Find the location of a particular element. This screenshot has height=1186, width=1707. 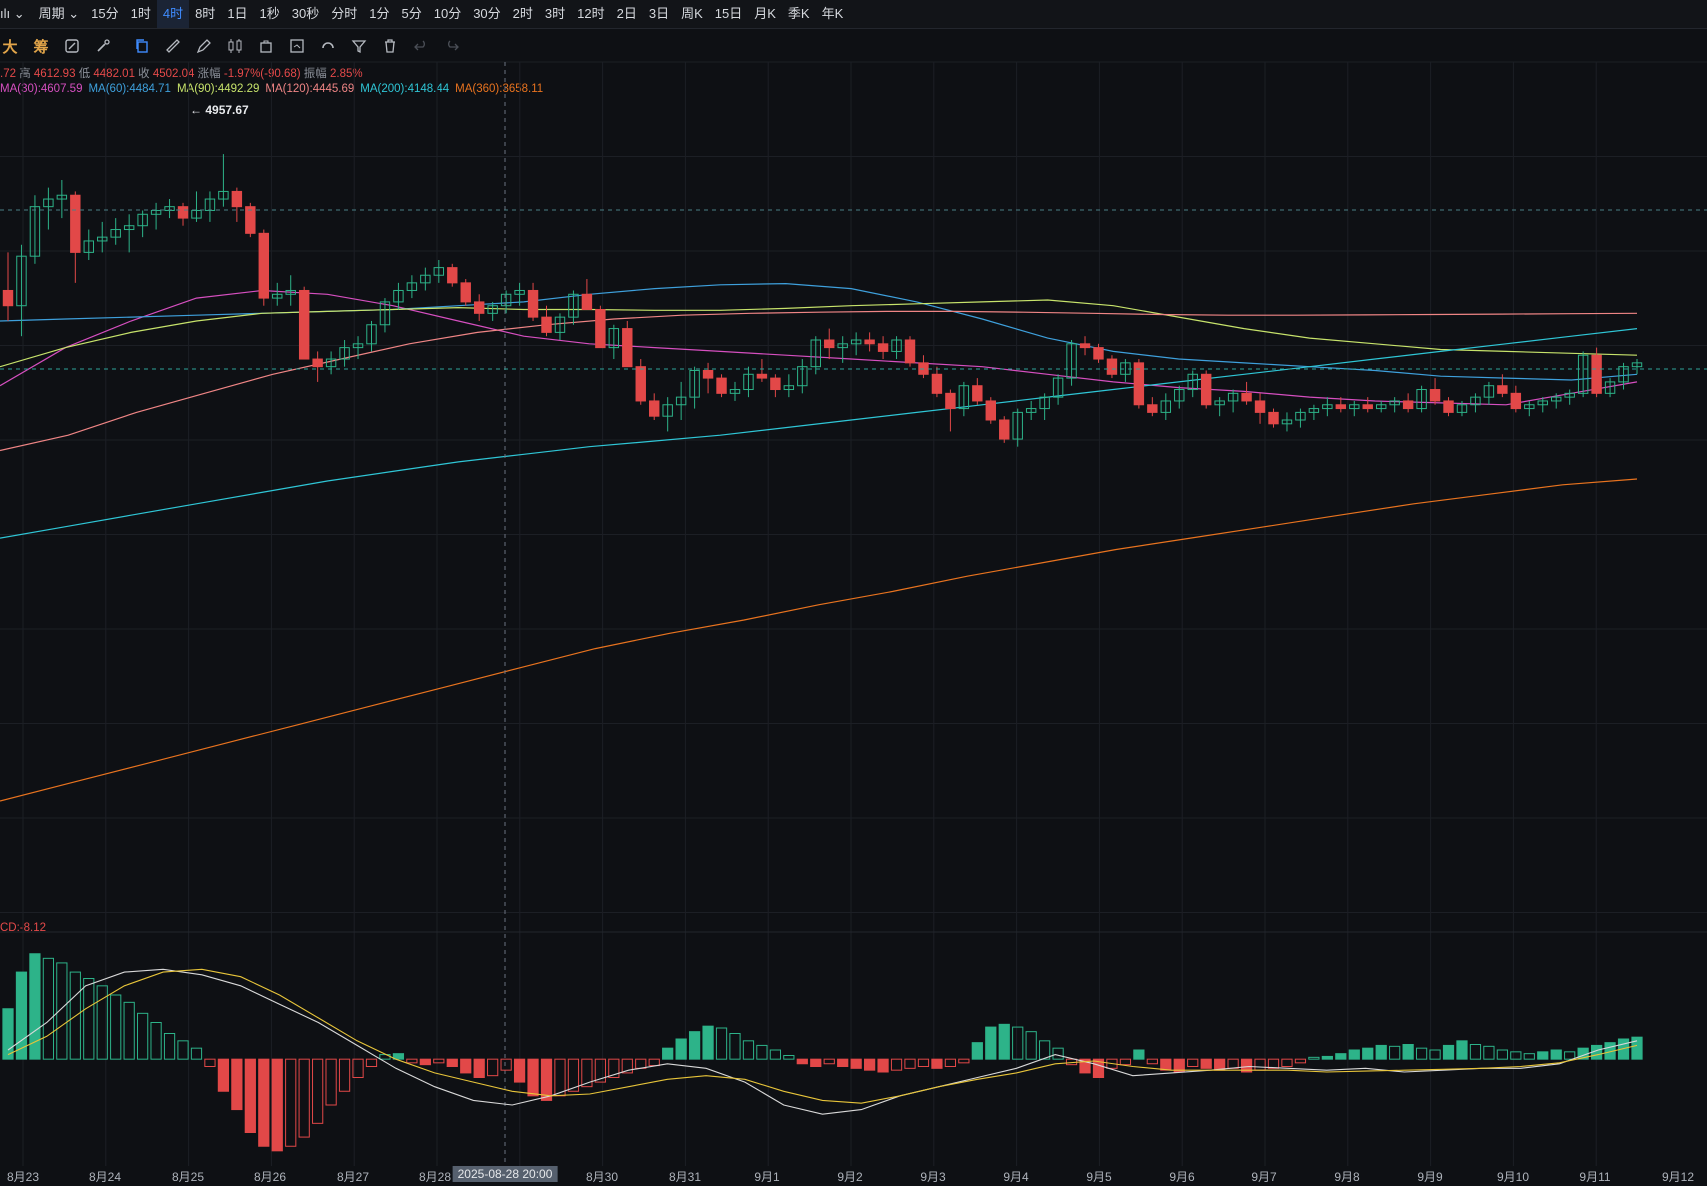

x-tick-label: 9月12 is located at coordinates (1678, 1177).